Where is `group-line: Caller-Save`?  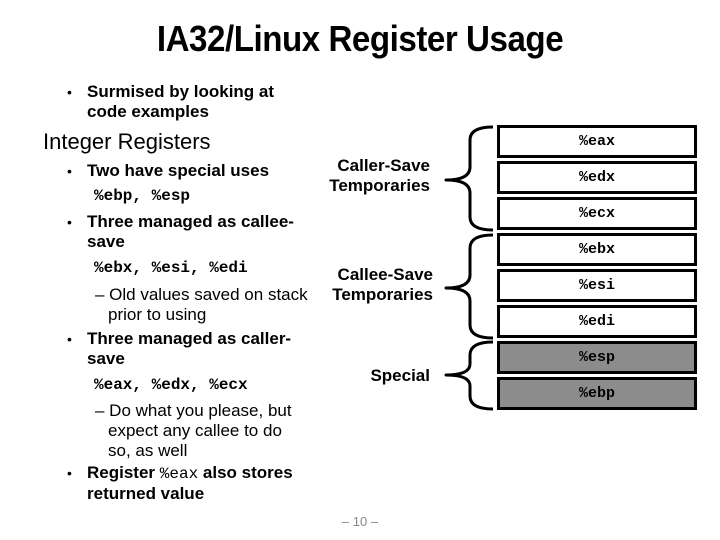
group-line: Caller-Save is located at coordinates (383, 165).